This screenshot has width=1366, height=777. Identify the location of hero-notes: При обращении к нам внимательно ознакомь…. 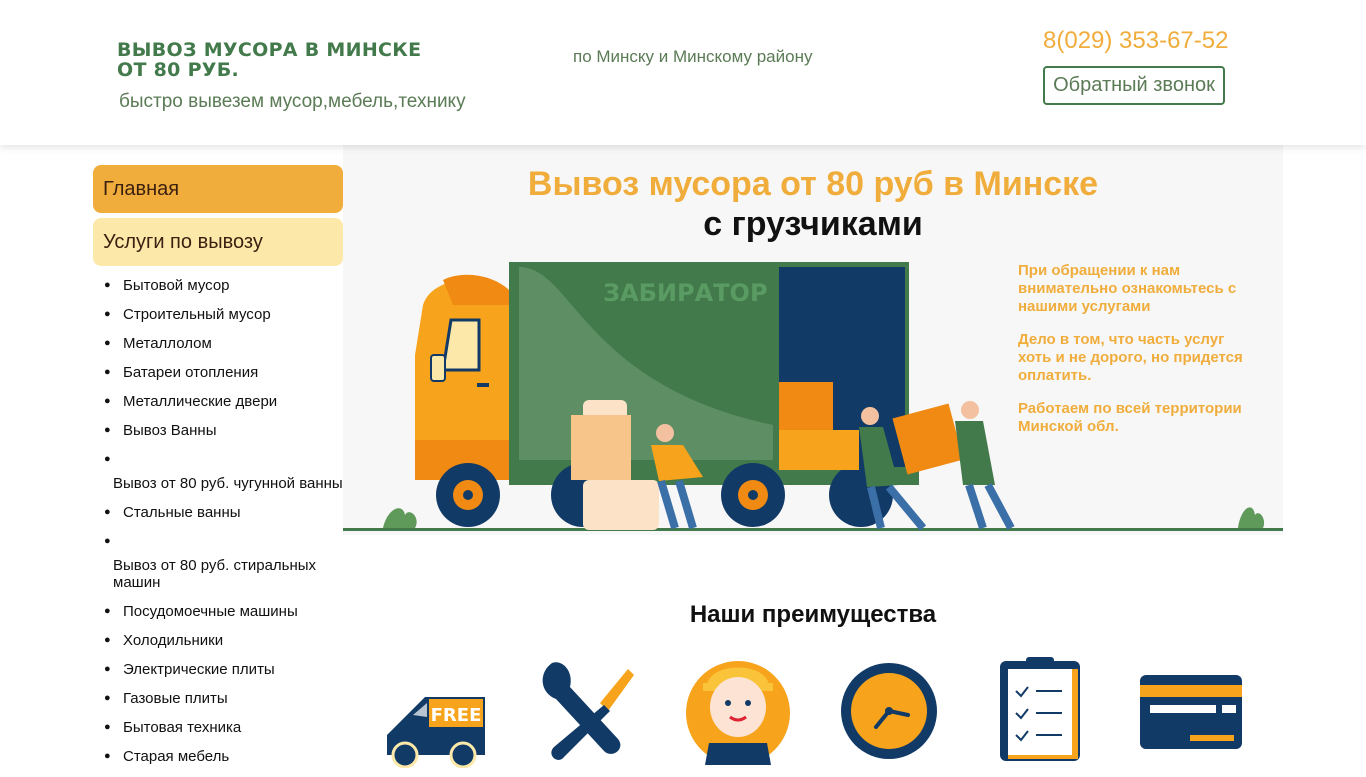
(1132, 356).